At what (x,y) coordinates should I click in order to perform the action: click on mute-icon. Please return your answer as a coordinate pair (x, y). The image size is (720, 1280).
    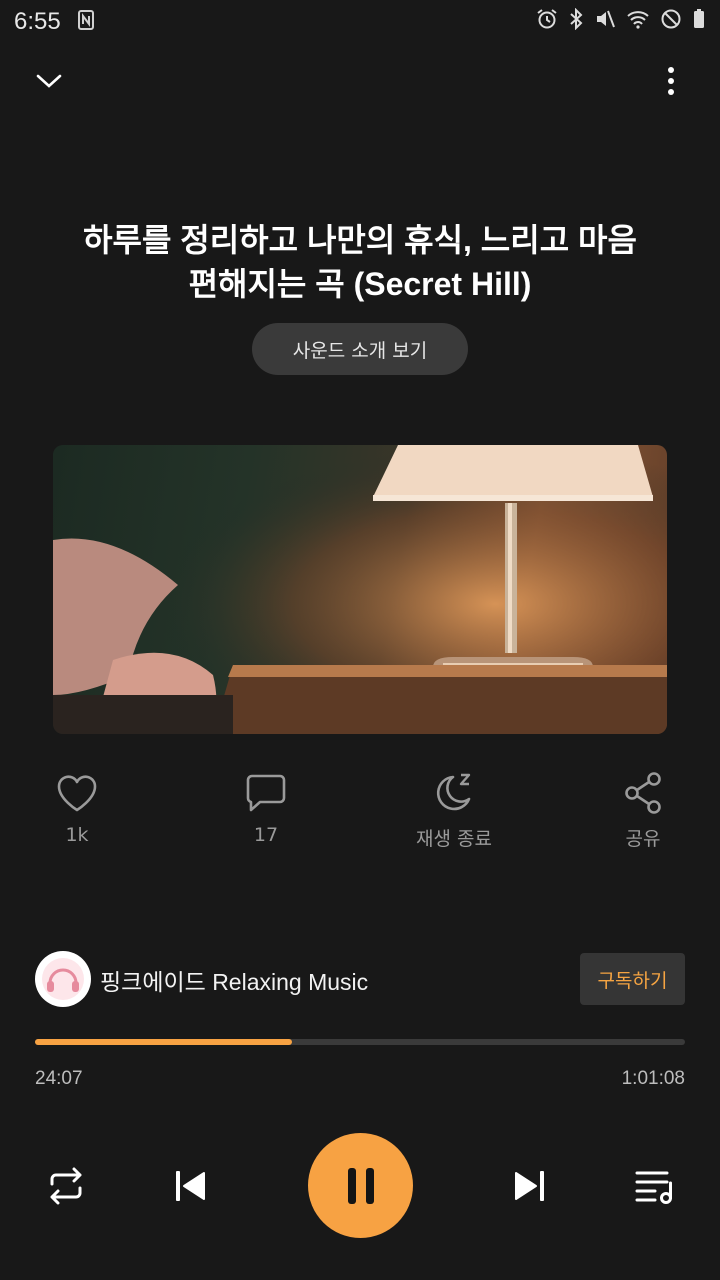
    Looking at the image, I should click on (606, 19).